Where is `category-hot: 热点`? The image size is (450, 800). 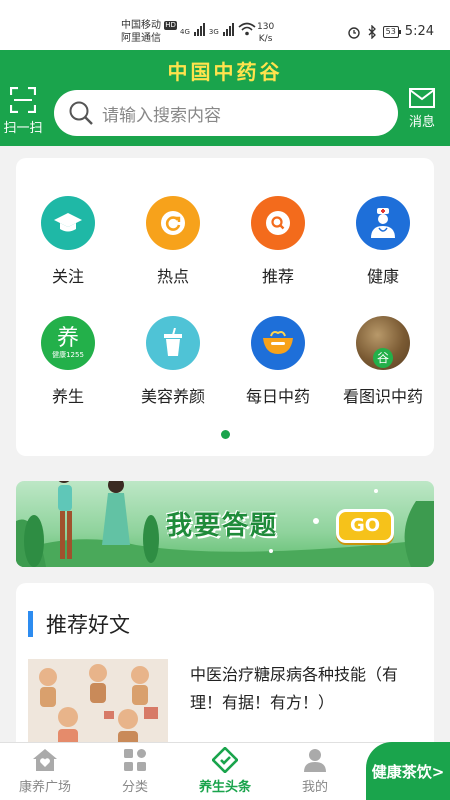
category-hot: 热点 is located at coordinates (173, 241).